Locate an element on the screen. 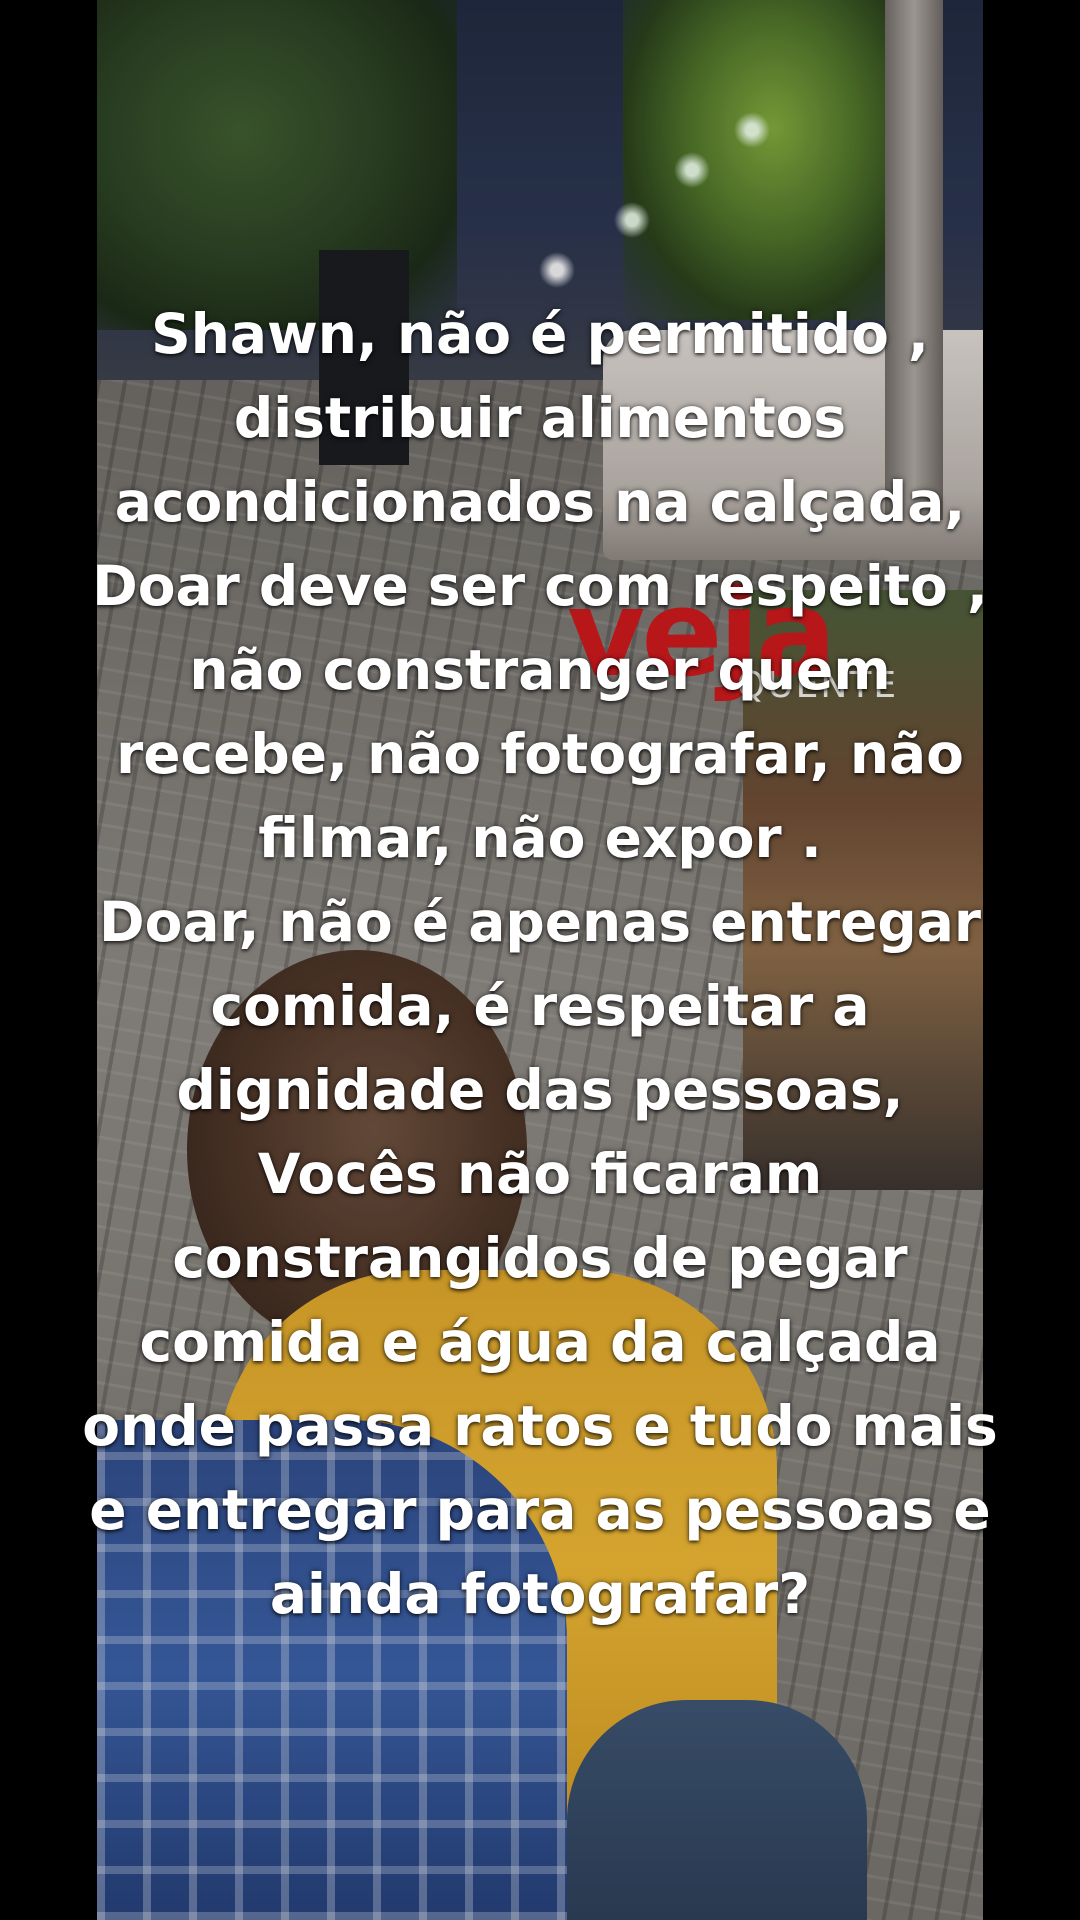 The image size is (1080, 1920). caption-line: Doar, não é apenas entregar is located at coordinates (539, 922).